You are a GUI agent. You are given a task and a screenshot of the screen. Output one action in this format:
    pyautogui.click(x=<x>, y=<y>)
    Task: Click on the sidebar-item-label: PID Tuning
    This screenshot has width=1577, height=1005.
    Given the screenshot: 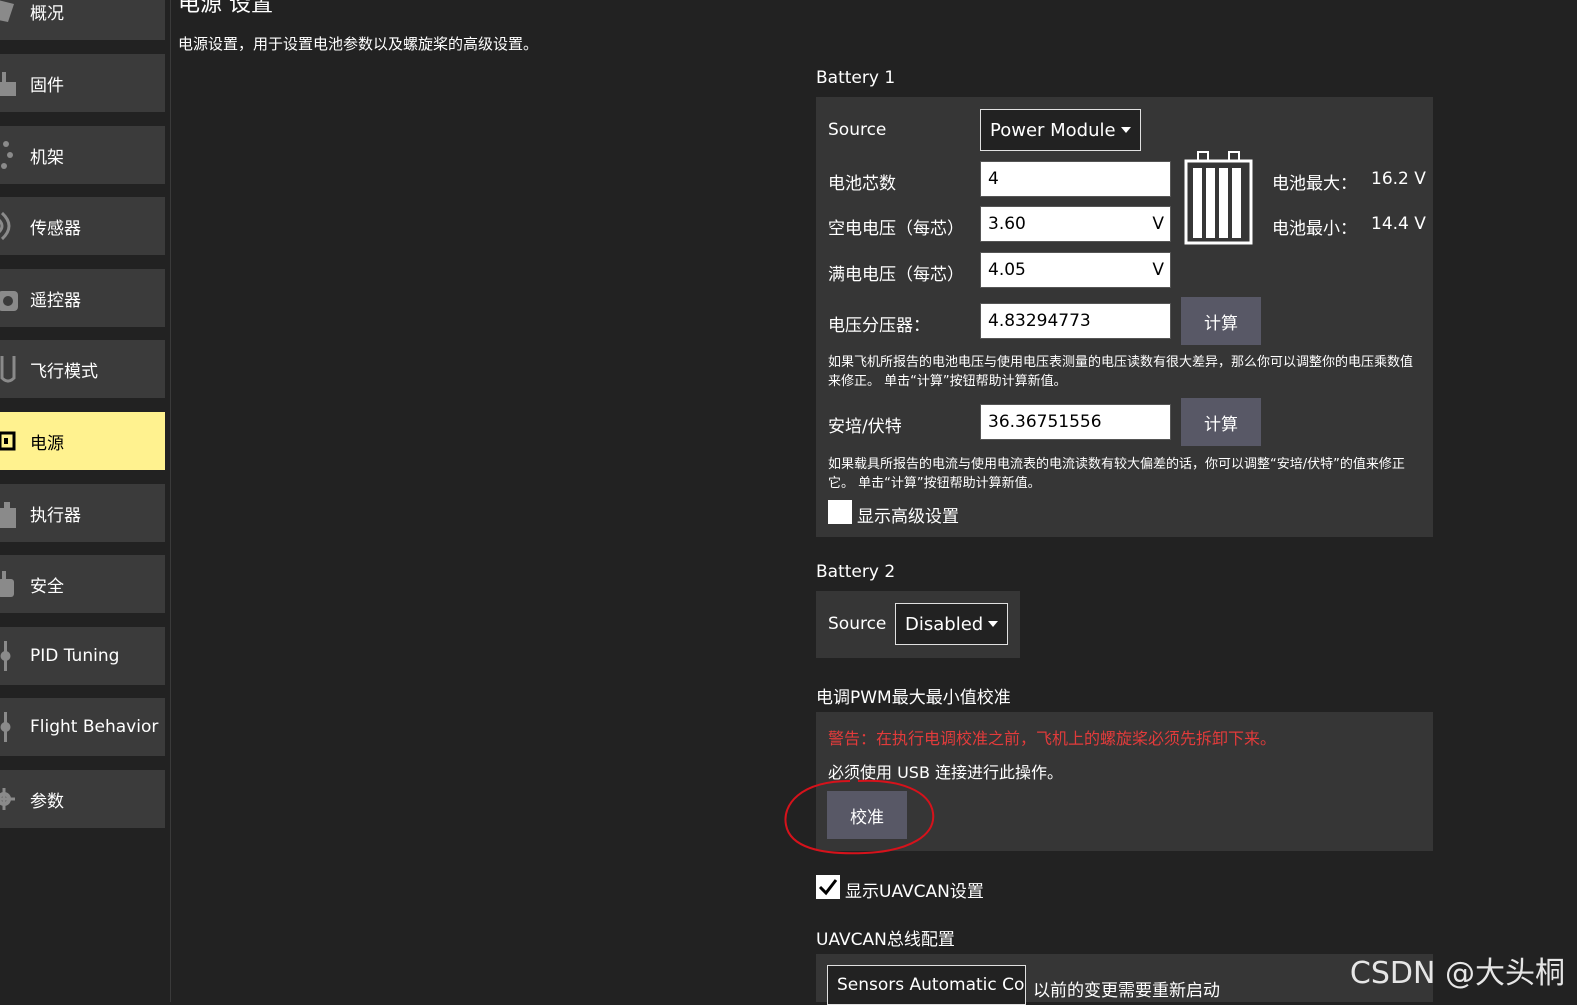 What is the action you would take?
    pyautogui.click(x=75, y=656)
    